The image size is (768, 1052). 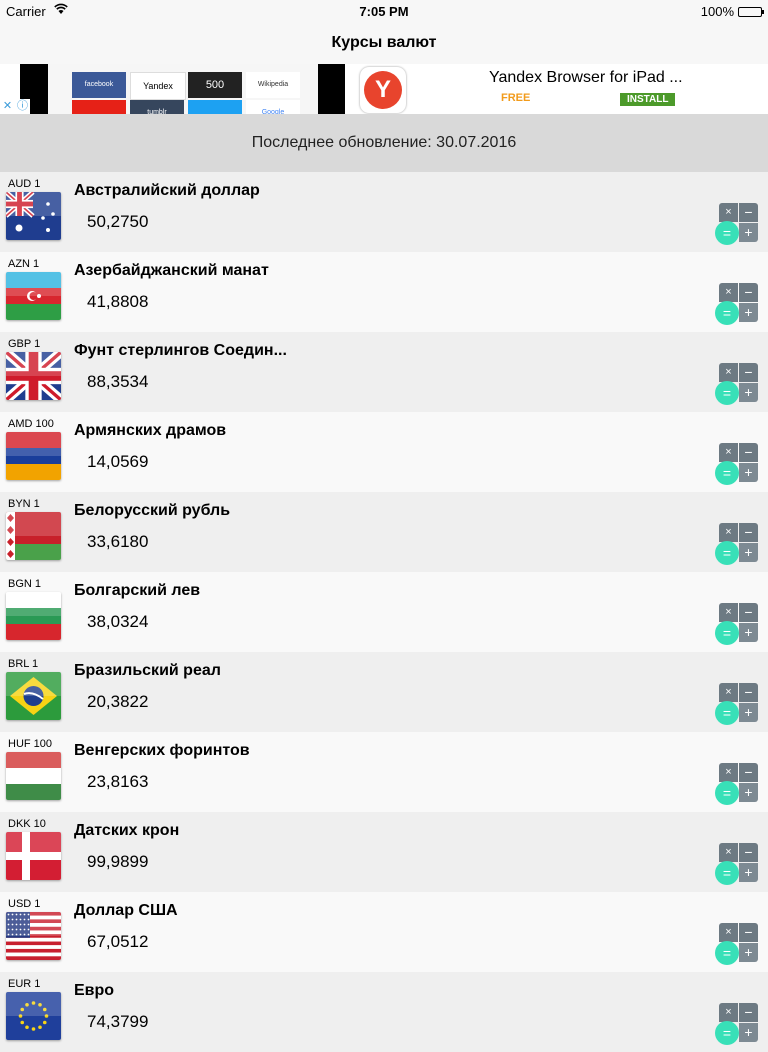 What do you see at coordinates (126, 910) in the screenshot?
I see `currency-name: Доллар США` at bounding box center [126, 910].